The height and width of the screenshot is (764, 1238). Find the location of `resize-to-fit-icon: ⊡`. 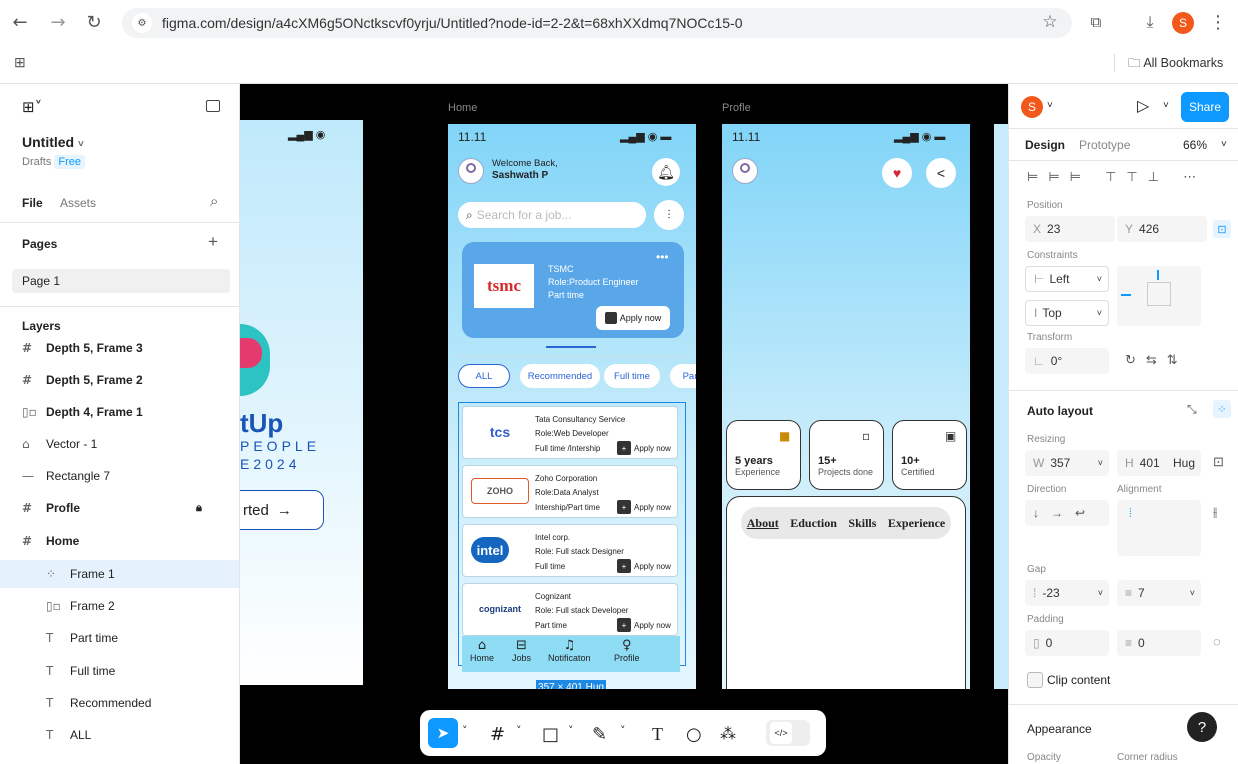

resize-to-fit-icon: ⊡ is located at coordinates (1218, 462).